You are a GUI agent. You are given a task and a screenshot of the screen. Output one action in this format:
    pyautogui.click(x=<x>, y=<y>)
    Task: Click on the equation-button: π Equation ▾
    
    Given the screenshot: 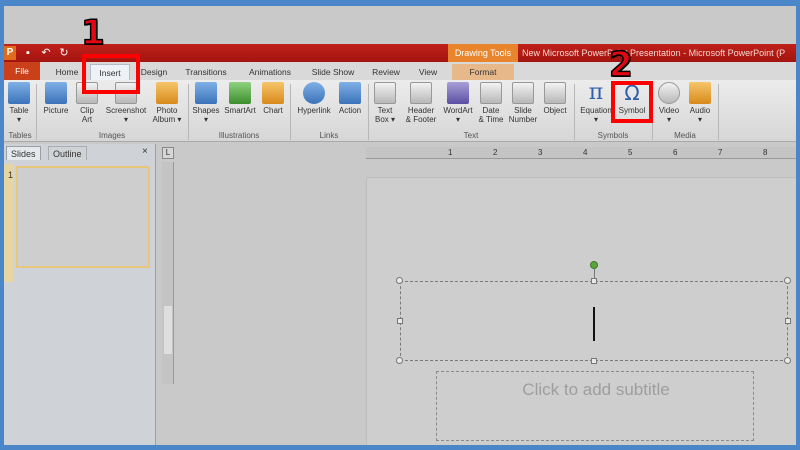 What is the action you would take?
    pyautogui.click(x=596, y=102)
    